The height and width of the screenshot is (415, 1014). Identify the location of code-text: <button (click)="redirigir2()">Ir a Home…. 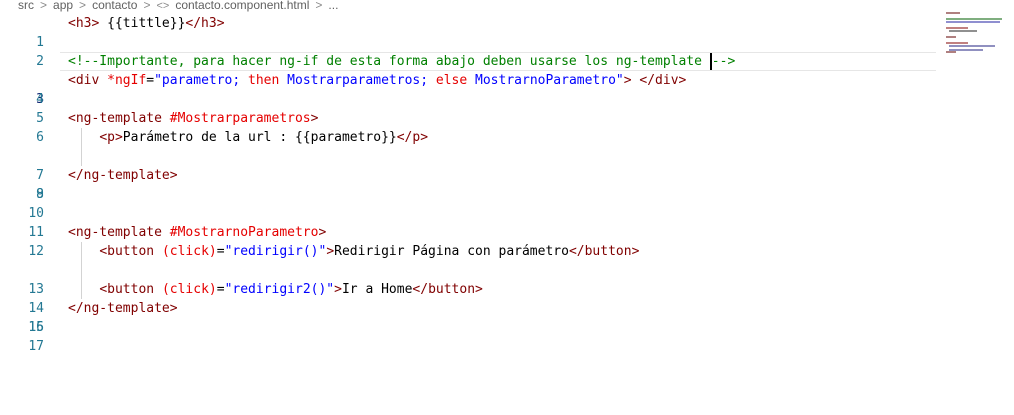
(291, 289).